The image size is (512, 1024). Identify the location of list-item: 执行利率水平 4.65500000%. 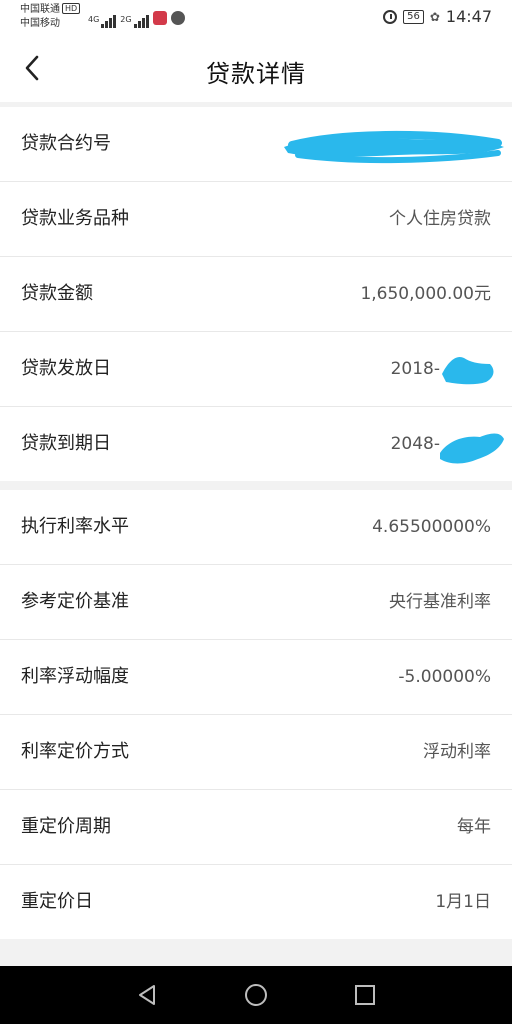
(256, 527).